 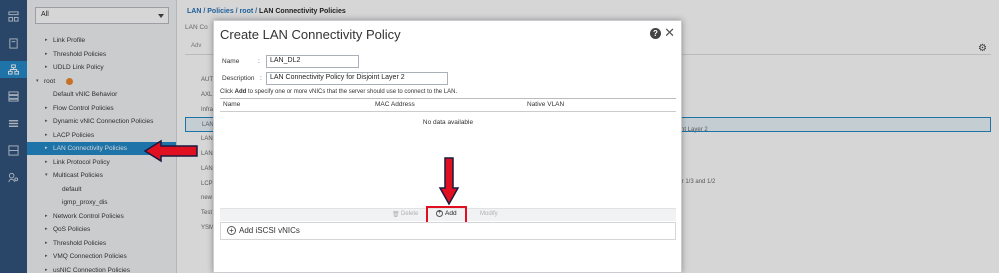 I want to click on down-arrow-annotation, so click(x=449, y=181).